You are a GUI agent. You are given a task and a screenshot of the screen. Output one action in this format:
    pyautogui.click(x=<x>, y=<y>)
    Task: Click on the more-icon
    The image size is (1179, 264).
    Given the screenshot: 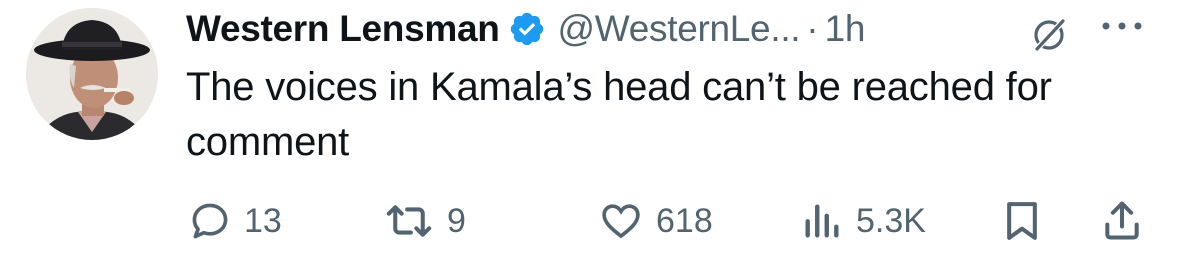 What is the action you would take?
    pyautogui.click(x=1122, y=26)
    